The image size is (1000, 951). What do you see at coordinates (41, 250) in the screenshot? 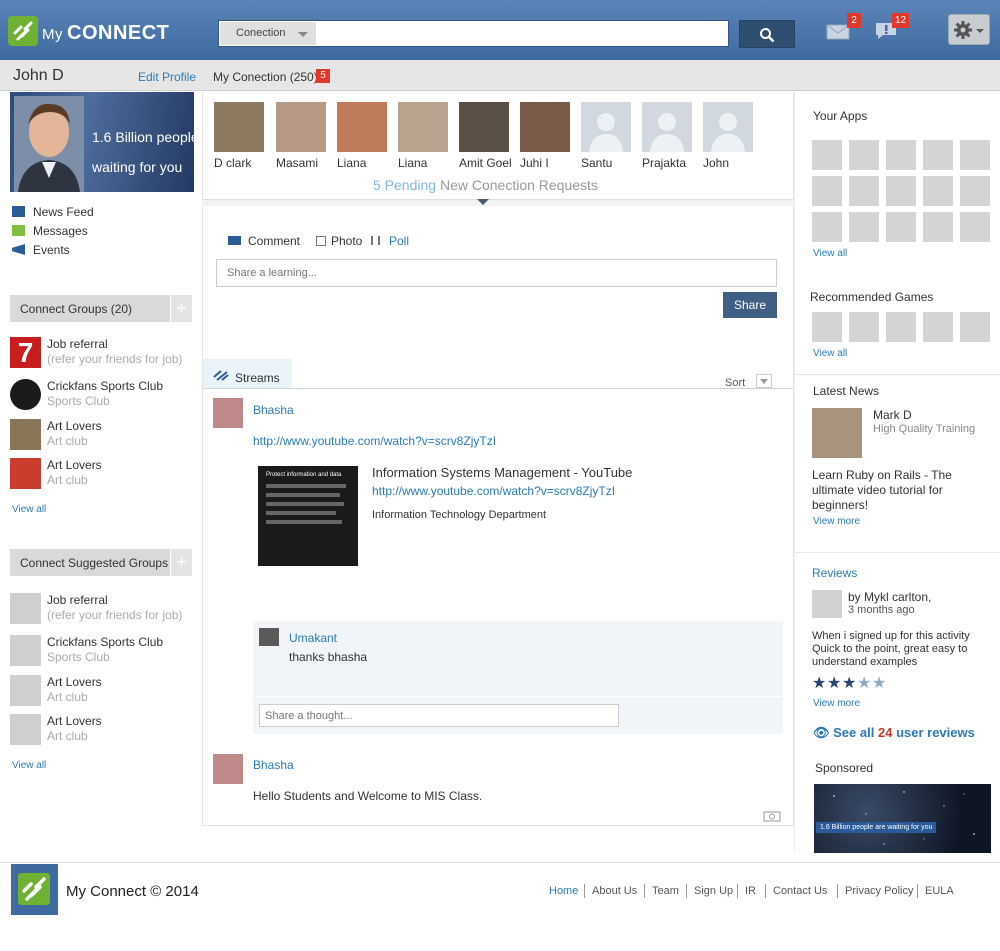
I see `nav-events: Events` at bounding box center [41, 250].